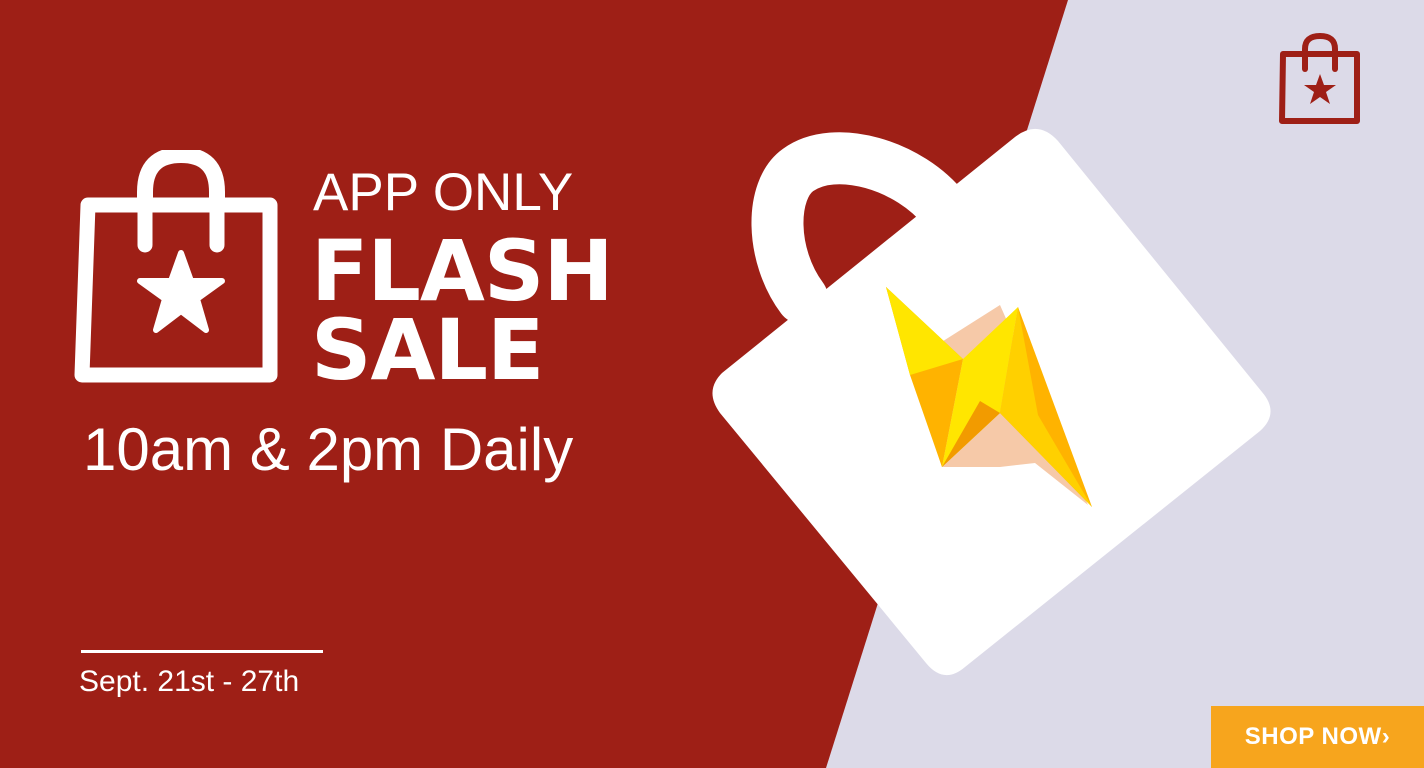  Describe the element at coordinates (427, 350) in the screenshot. I see `headline-sale: SALE` at that location.